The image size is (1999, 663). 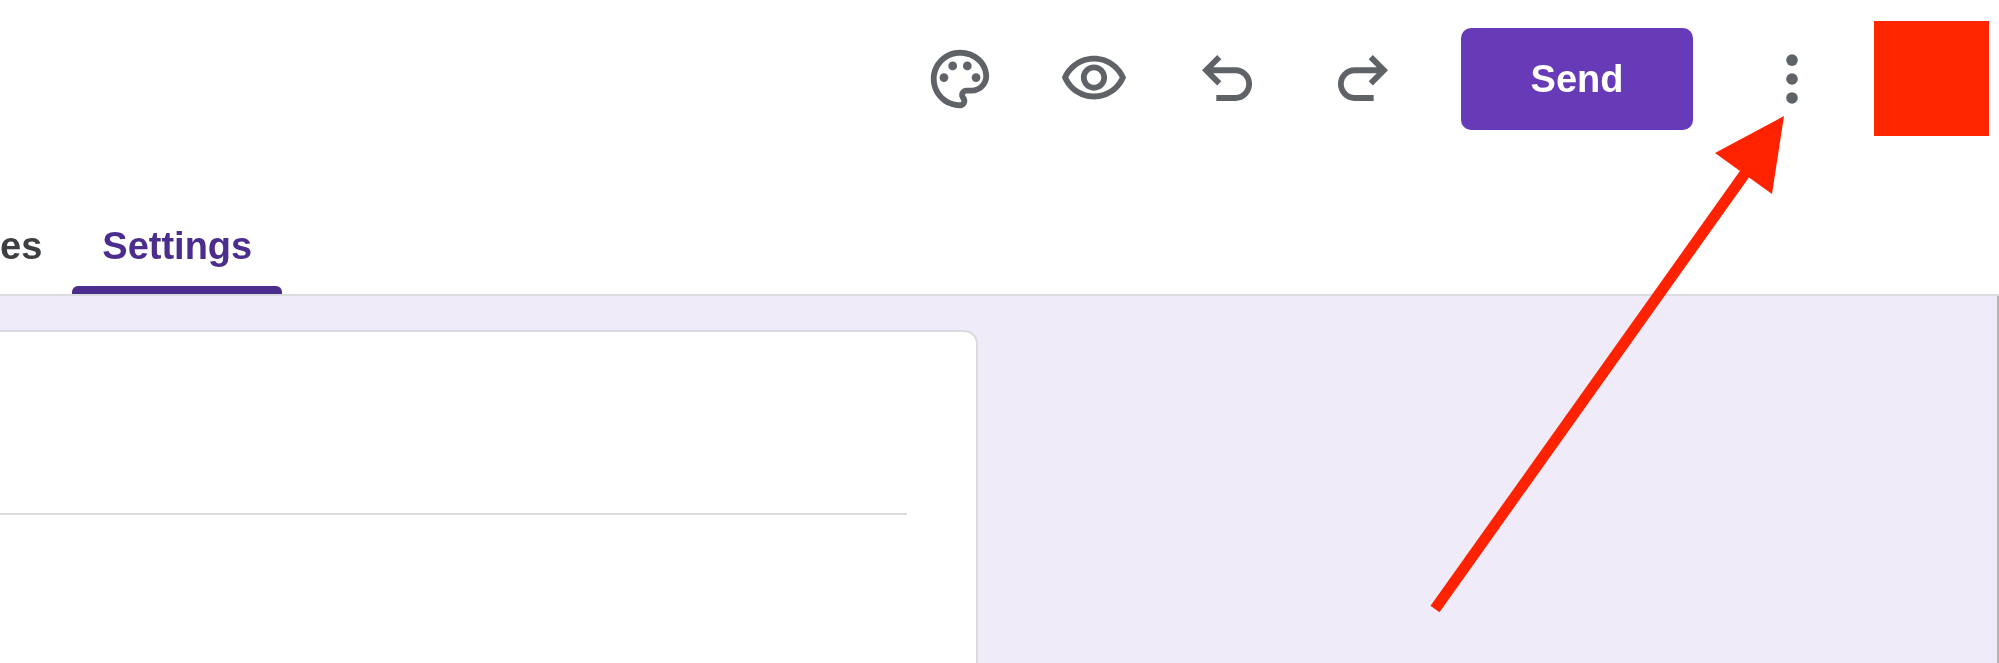 I want to click on send-button: Send, so click(x=1577, y=79).